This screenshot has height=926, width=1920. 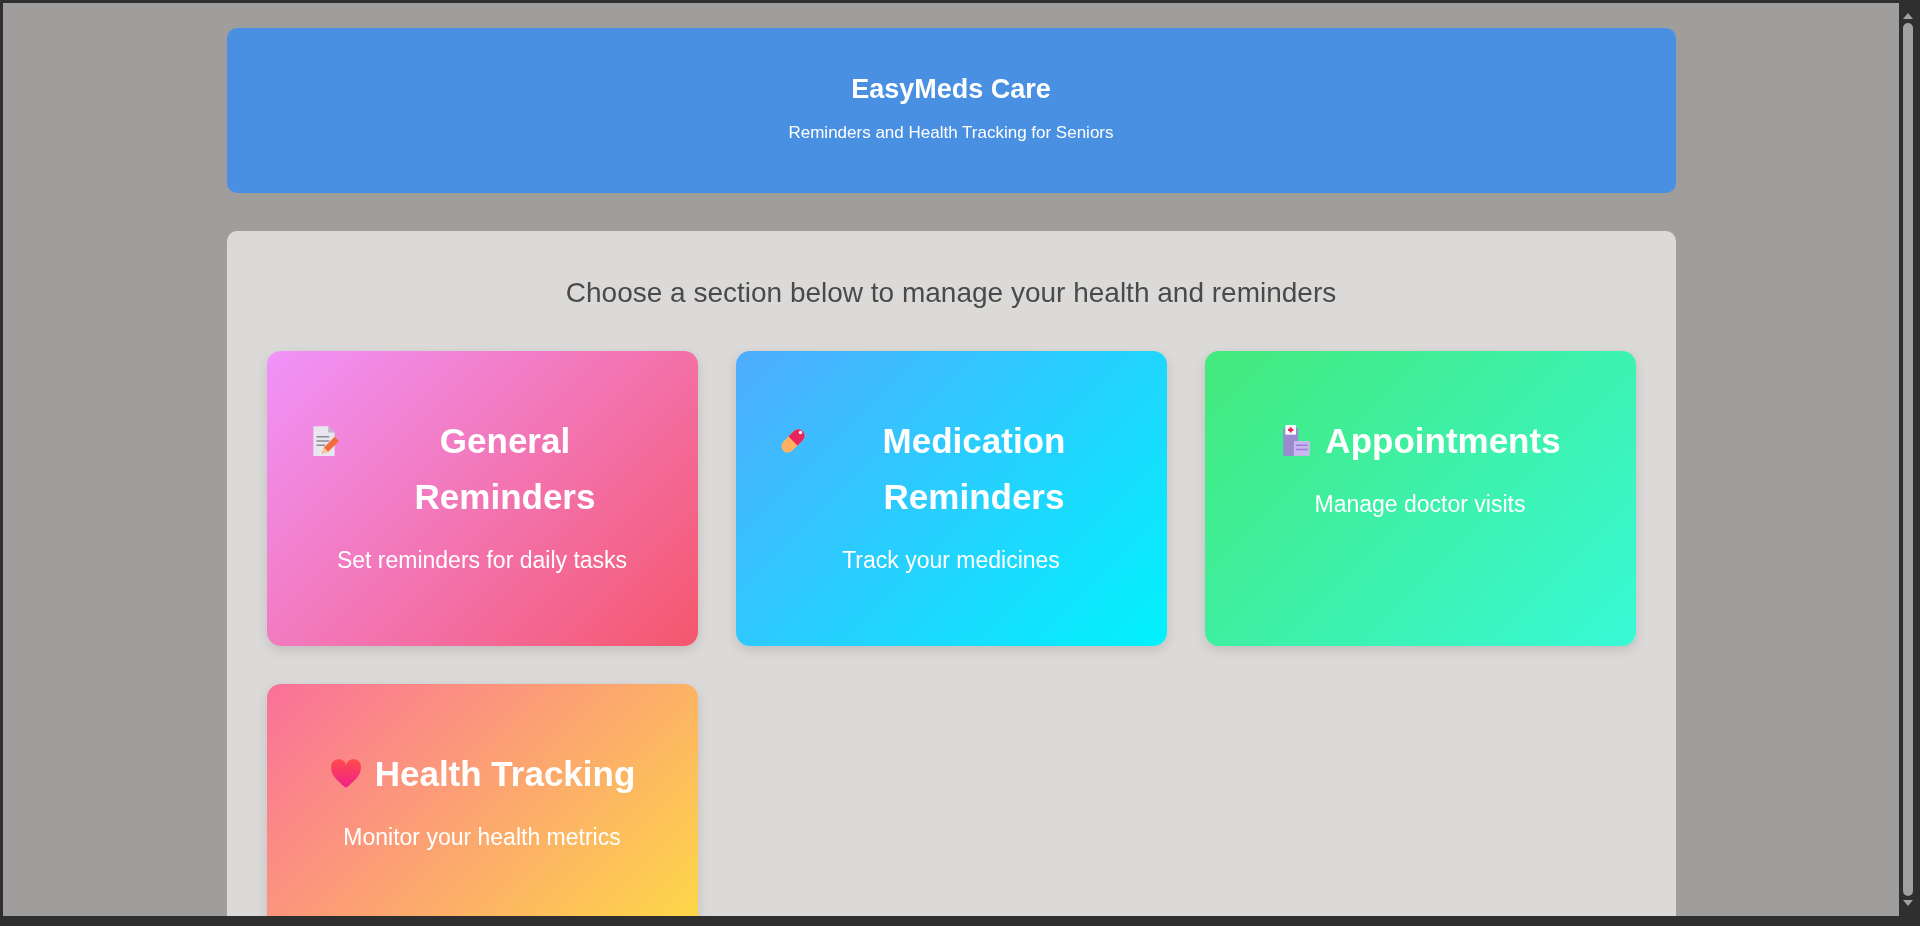 I want to click on card-description: Manage doctor visits, so click(x=1420, y=504).